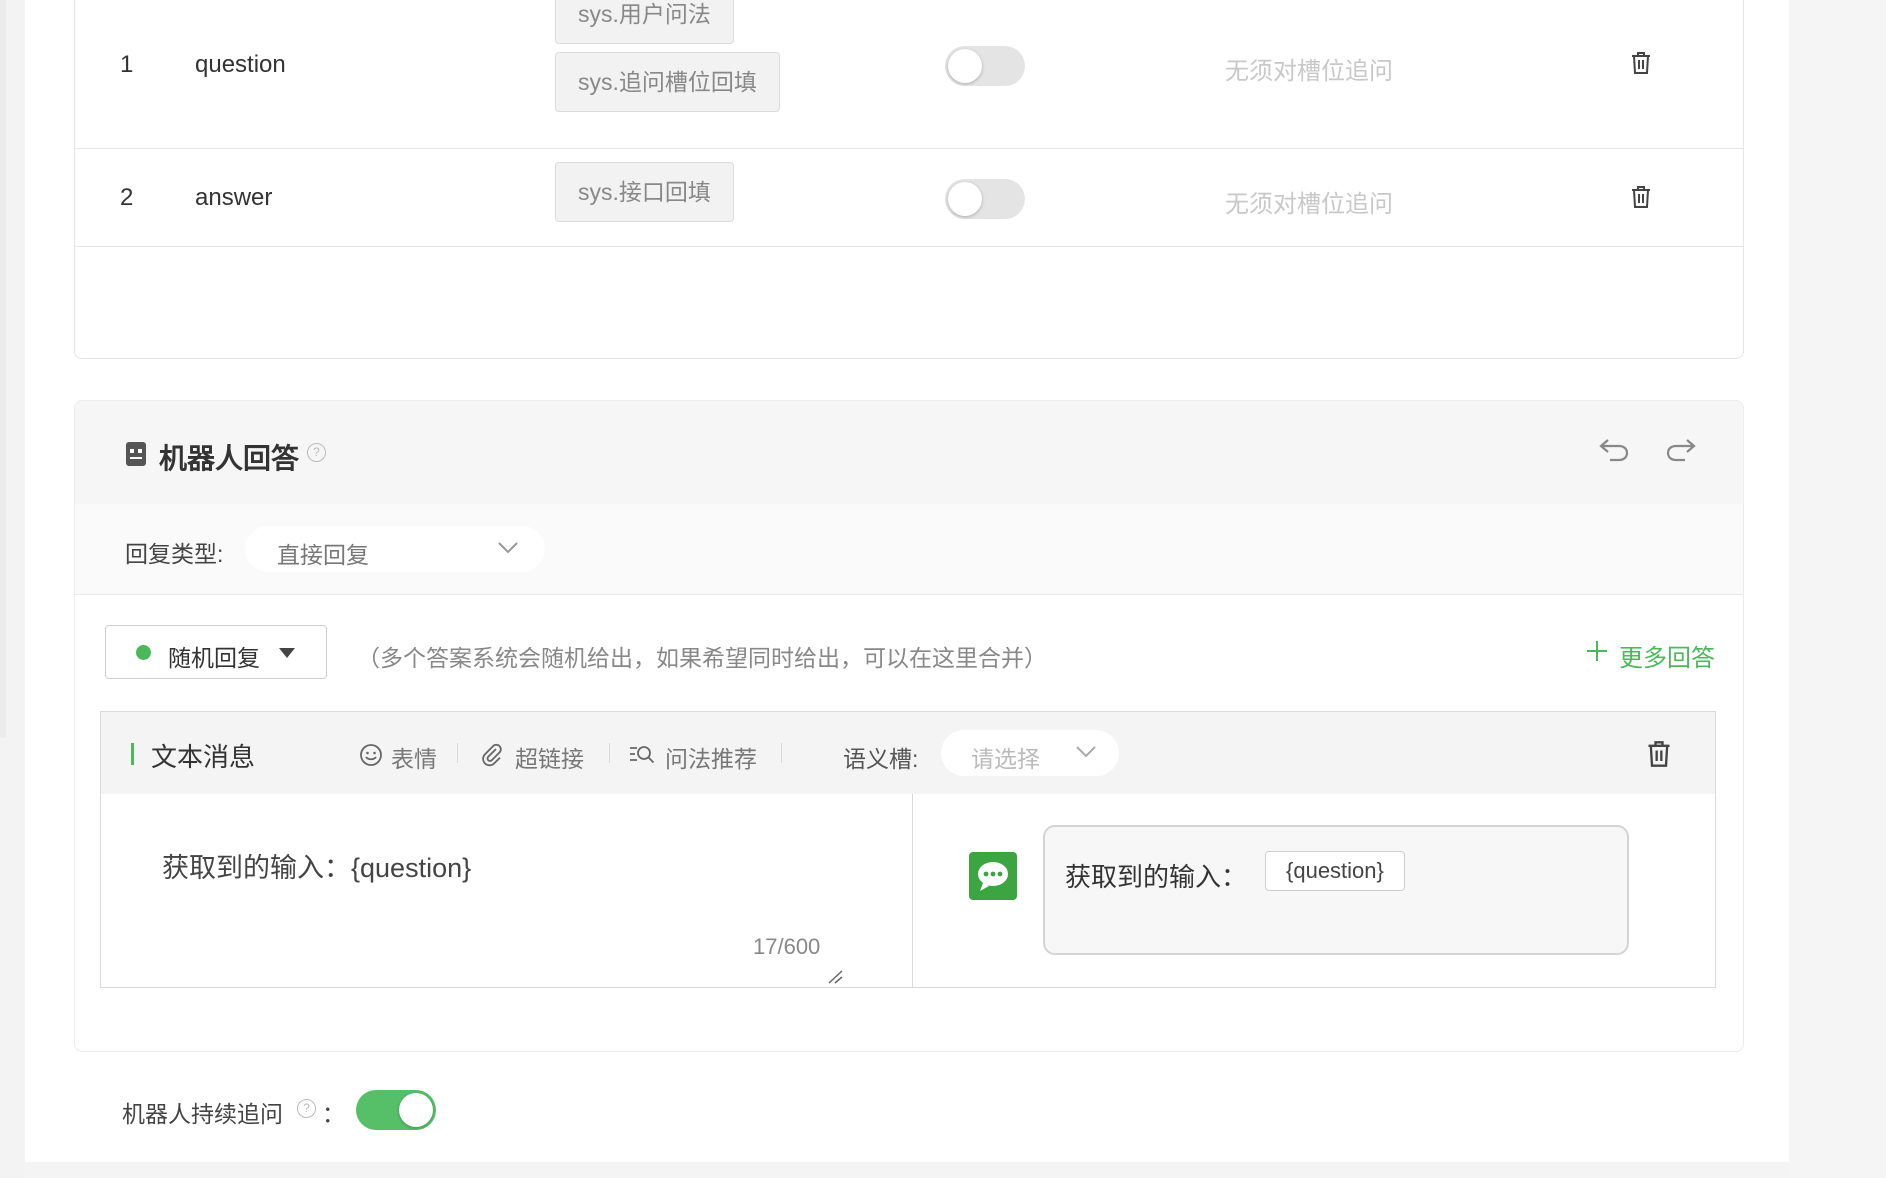 Image resolution: width=1886 pixels, height=1178 pixels. What do you see at coordinates (909, 74) in the screenshot?
I see `table-row: 1 question sys.用户问法 sys.追问槽位回填 无须对槽位追问` at bounding box center [909, 74].